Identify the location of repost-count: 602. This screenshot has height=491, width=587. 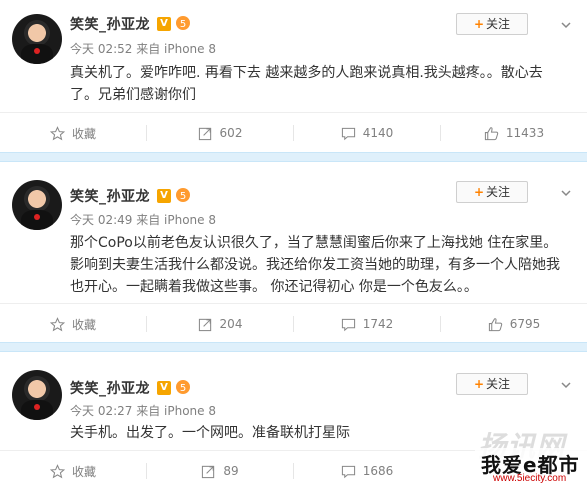
(231, 133).